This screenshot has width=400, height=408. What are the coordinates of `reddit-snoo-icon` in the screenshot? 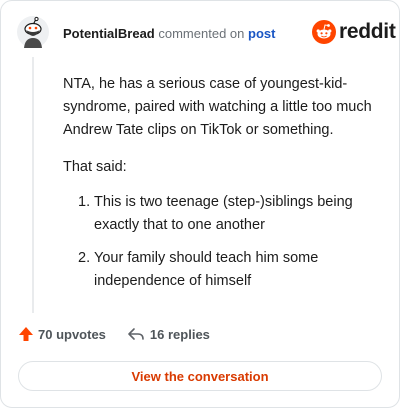 It's located at (324, 32).